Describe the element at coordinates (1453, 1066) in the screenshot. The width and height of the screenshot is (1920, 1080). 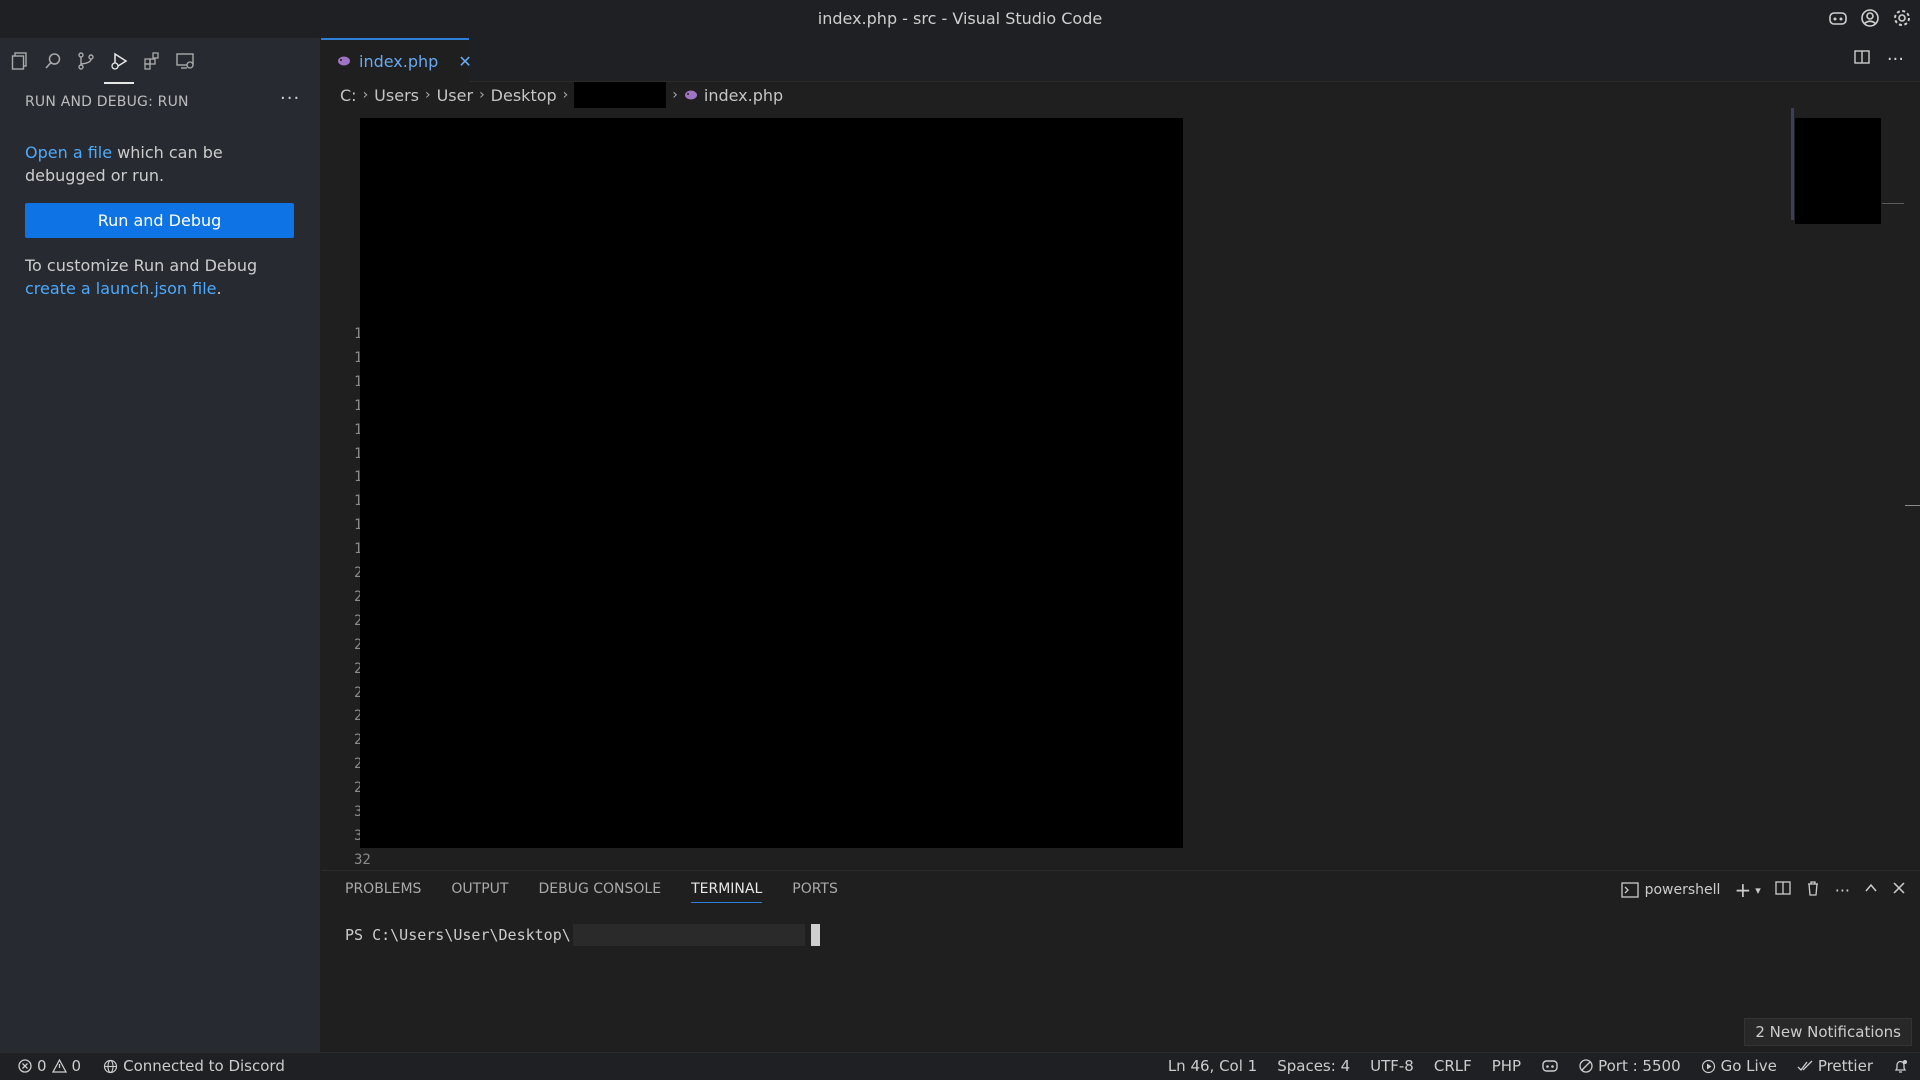
I see `line-ending: CRLF` at that location.